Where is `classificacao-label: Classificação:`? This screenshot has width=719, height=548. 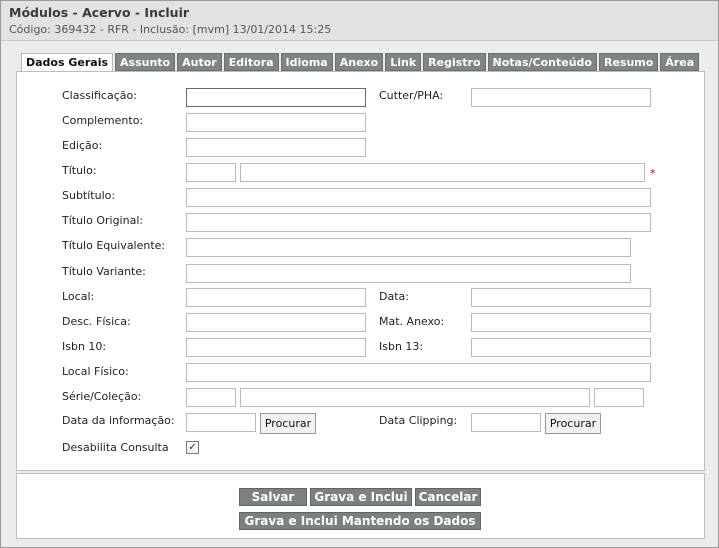 classificacao-label: Classificação: is located at coordinates (99, 95).